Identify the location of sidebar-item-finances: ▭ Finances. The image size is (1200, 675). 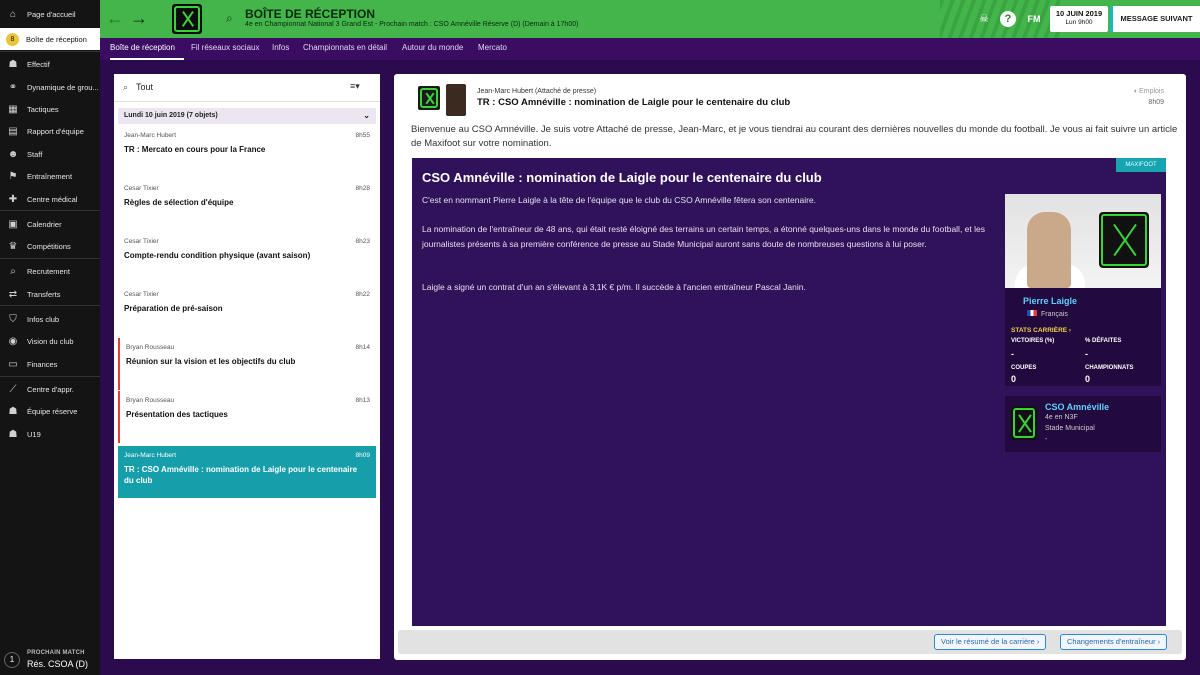
(50, 364).